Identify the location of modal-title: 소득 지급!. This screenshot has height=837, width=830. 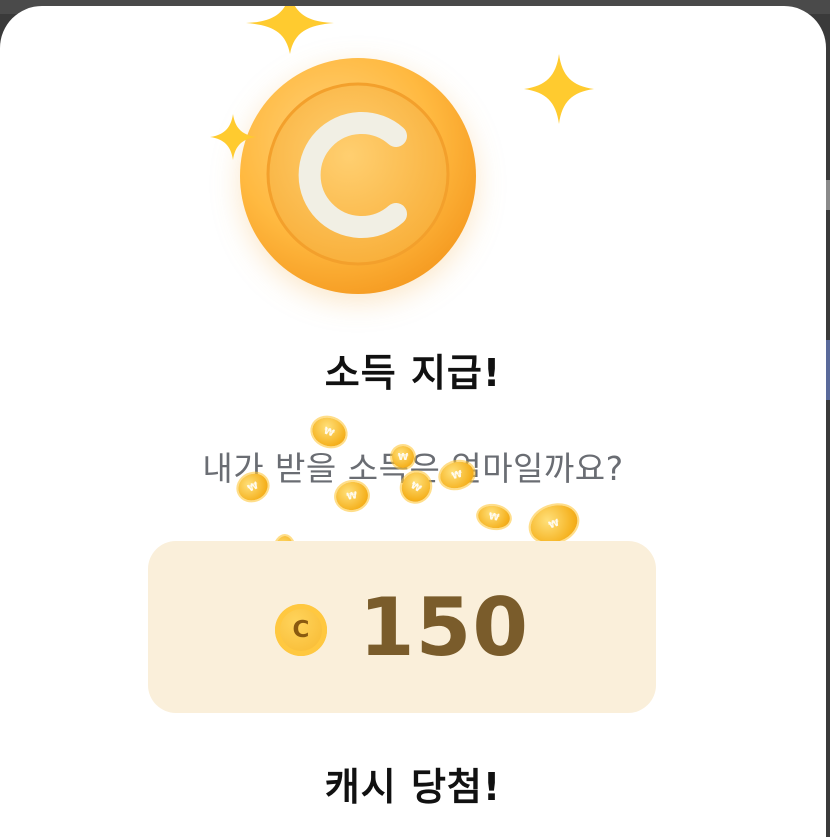
(413, 373).